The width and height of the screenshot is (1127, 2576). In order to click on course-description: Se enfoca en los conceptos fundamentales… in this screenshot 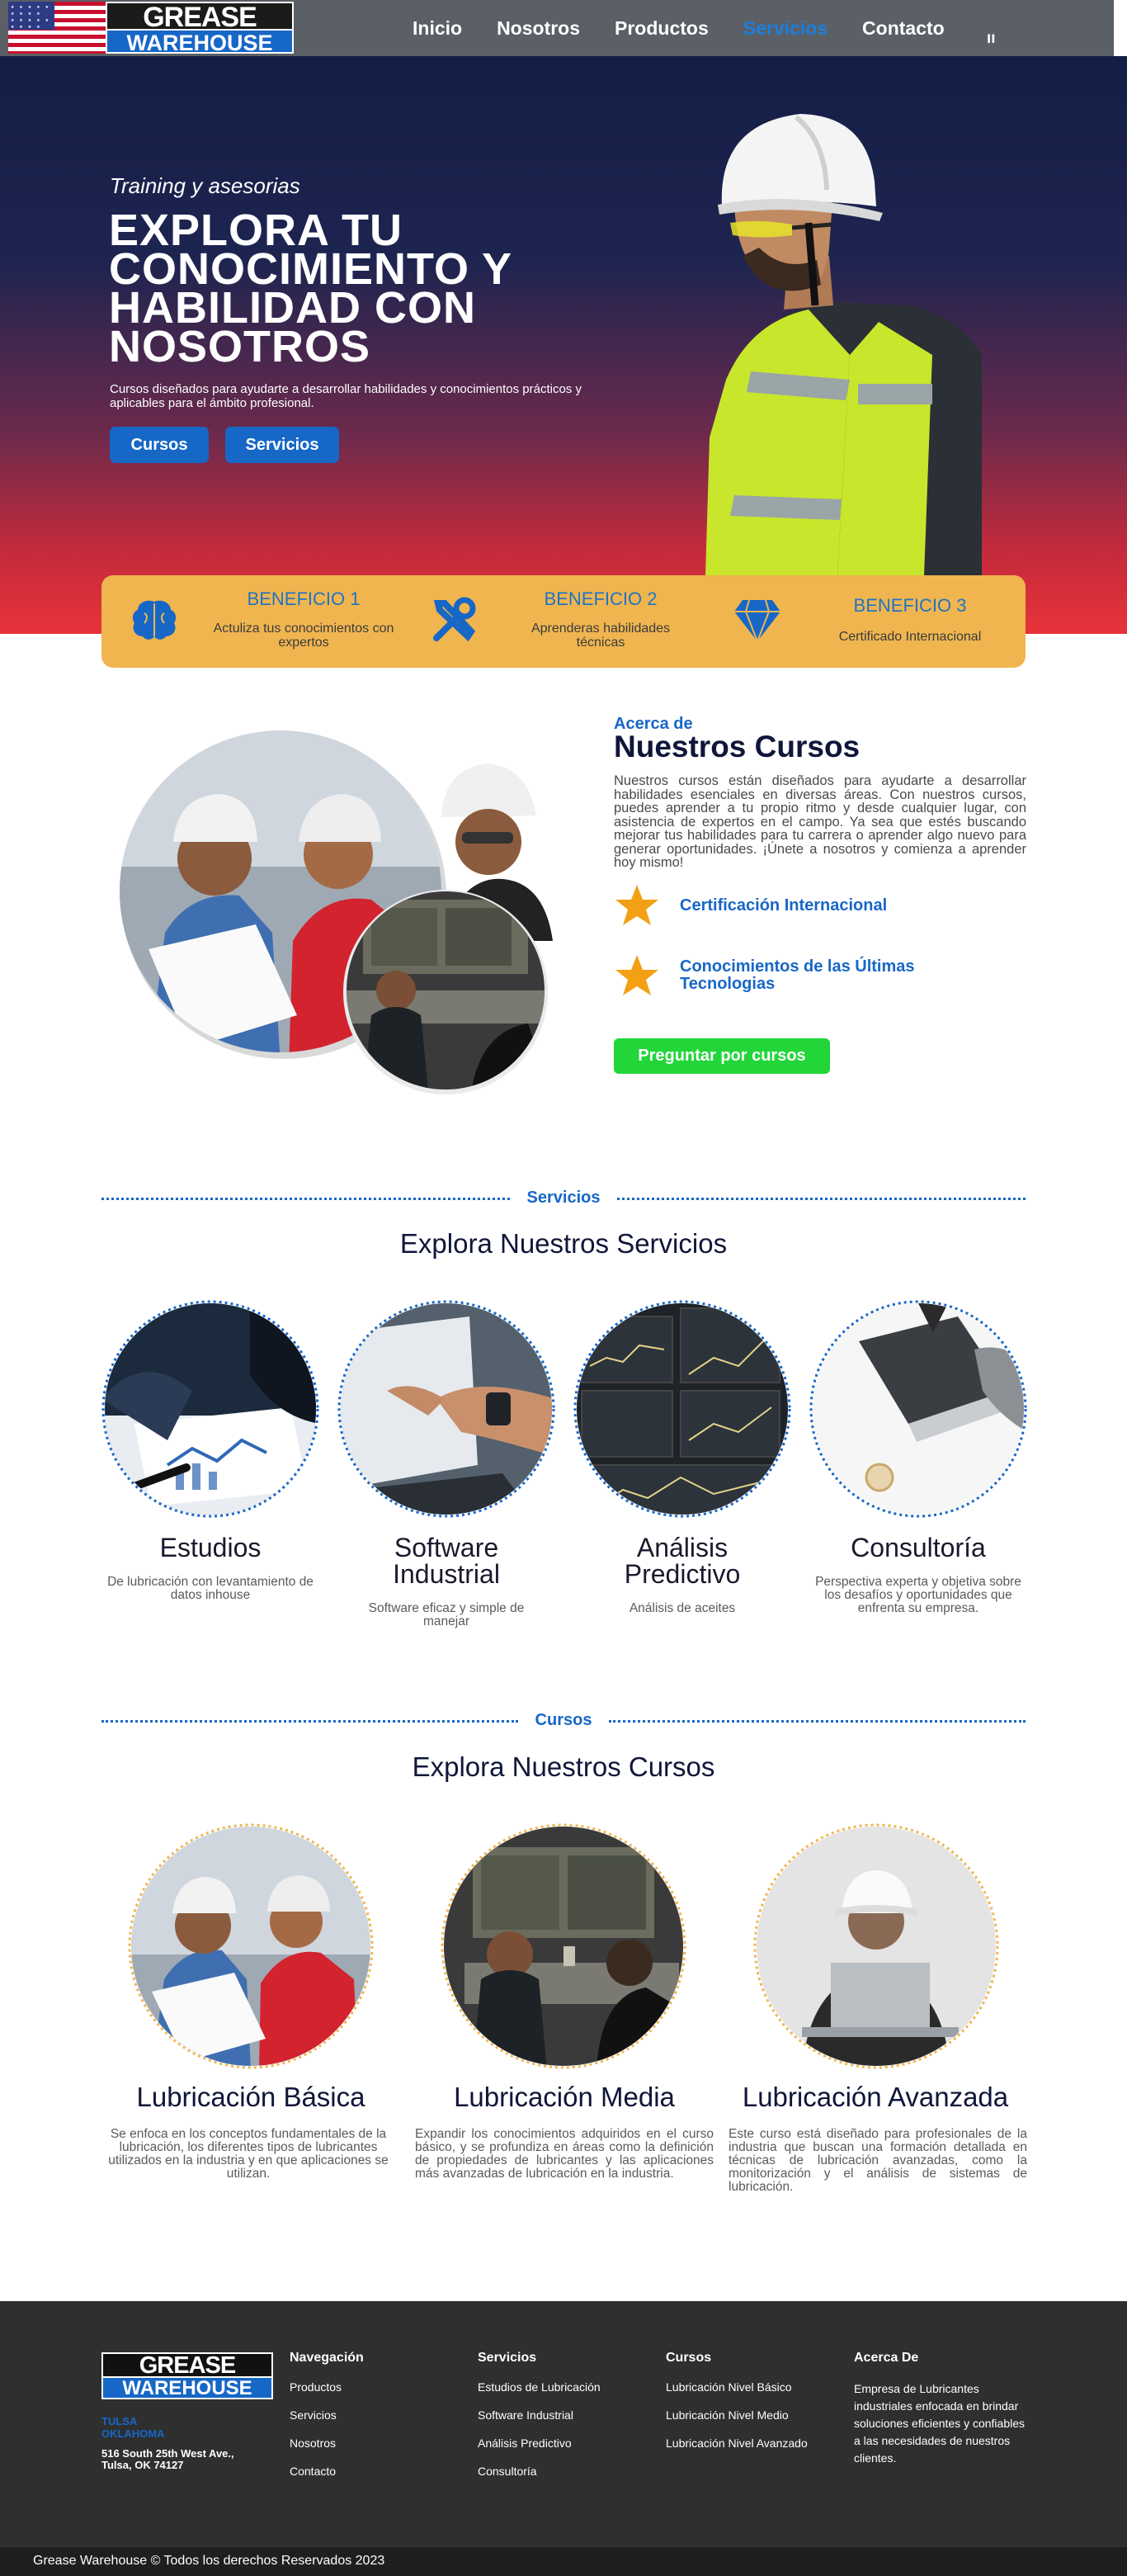, I will do `click(248, 2154)`.